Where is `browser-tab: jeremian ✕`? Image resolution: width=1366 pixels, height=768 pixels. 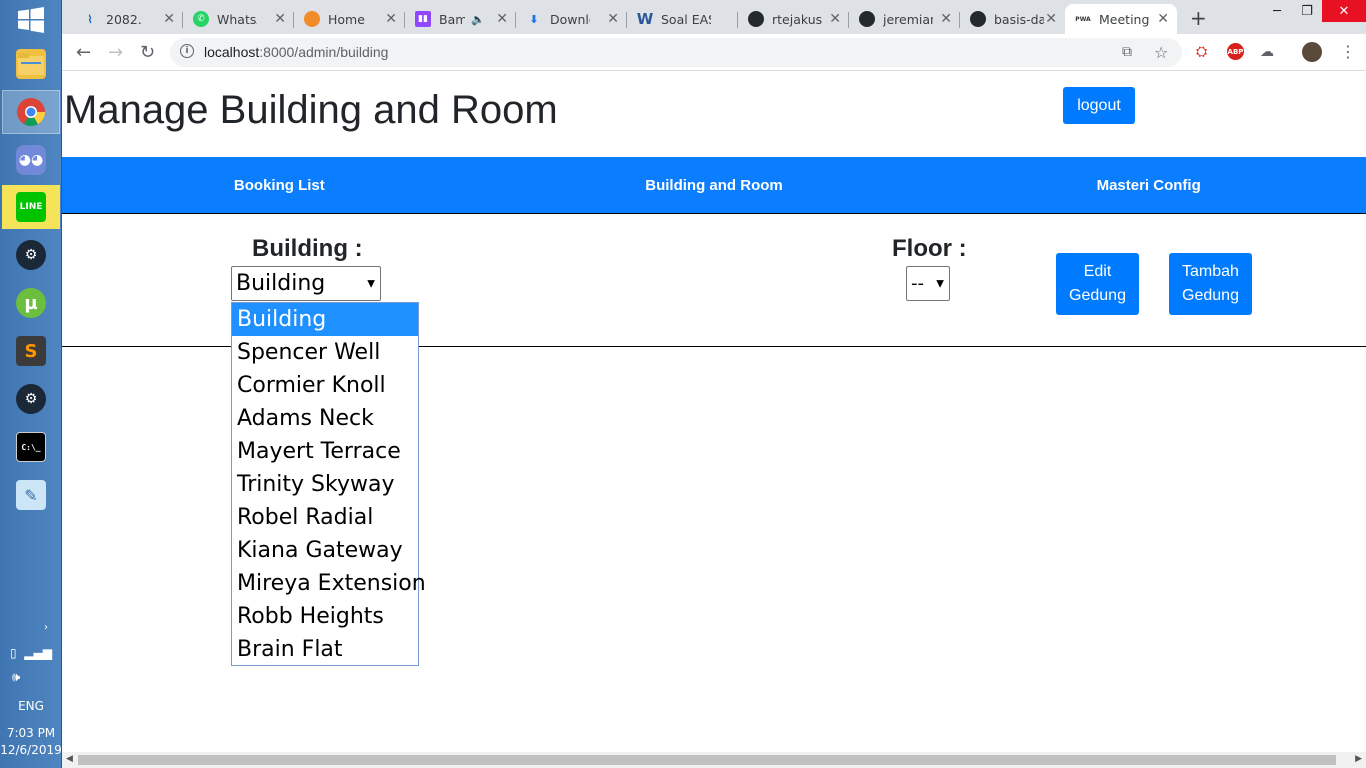 browser-tab: jeremian ✕ is located at coordinates (904, 19).